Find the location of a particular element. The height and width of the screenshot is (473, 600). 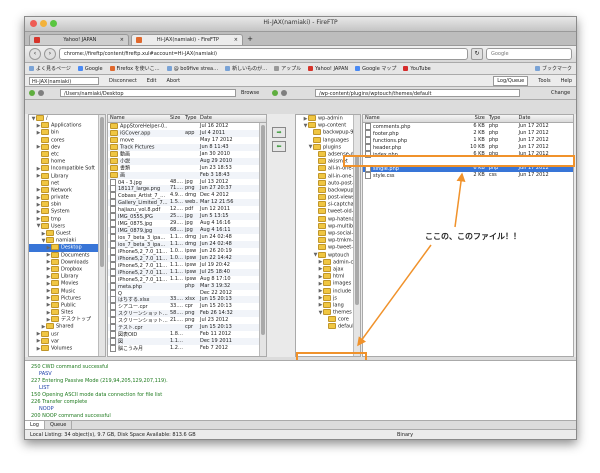

remote-refresh-icon is located at coordinates (275, 93).